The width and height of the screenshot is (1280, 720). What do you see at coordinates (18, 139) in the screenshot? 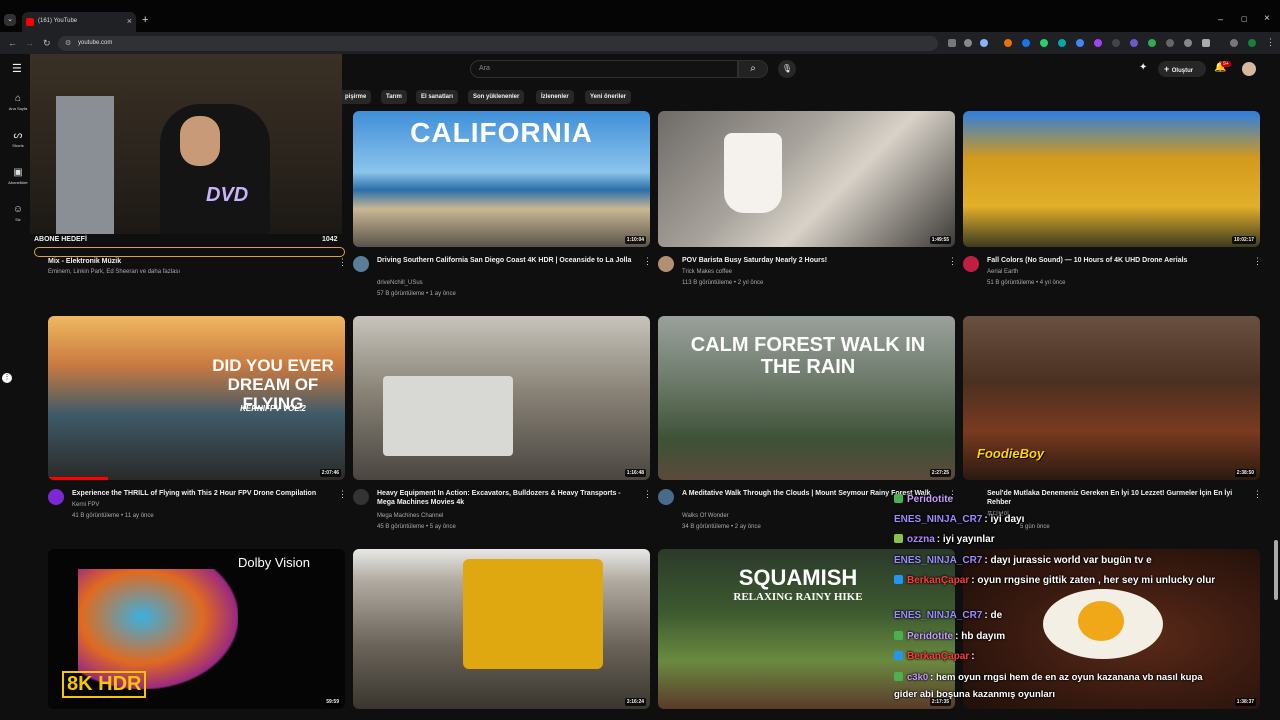
I see `sidebar-item-shorts: ᔕ Shorts` at bounding box center [18, 139].